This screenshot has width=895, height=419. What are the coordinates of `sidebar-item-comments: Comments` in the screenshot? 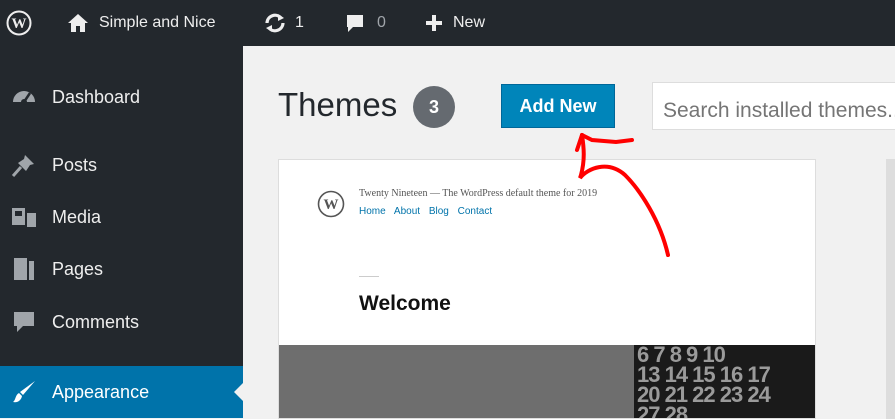 It's located at (121, 322).